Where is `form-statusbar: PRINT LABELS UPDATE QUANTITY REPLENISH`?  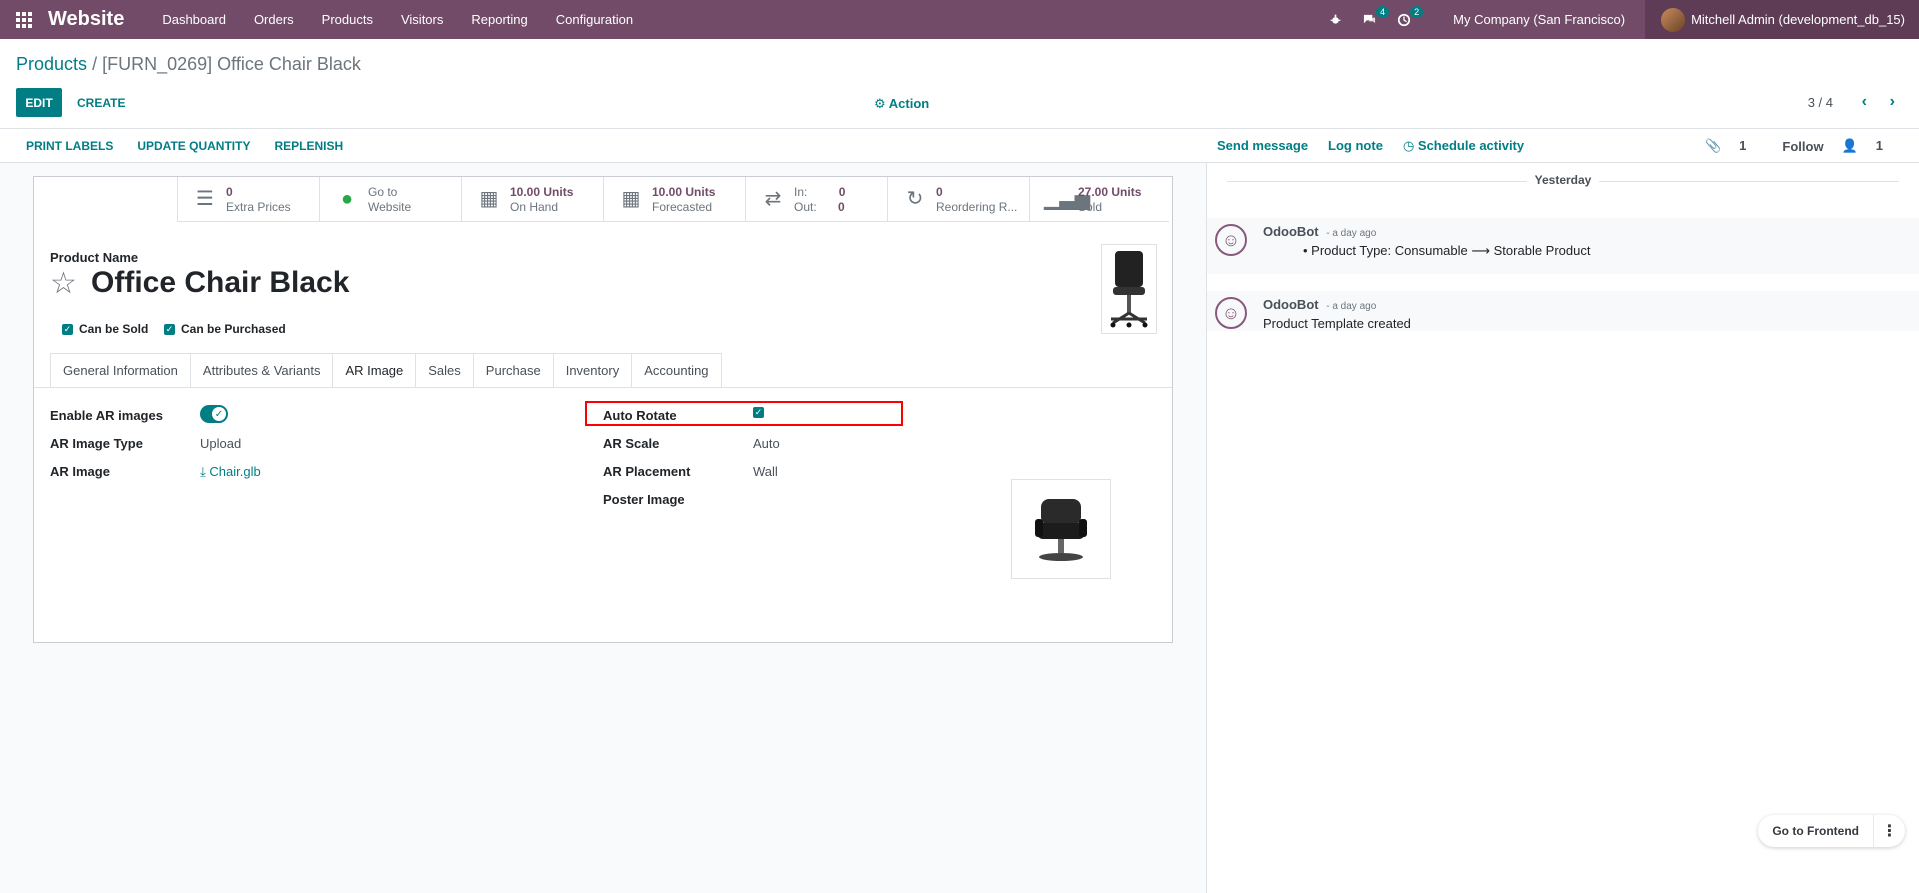
form-statusbar: PRINT LABELS UPDATE QUANTITY REPLENISH is located at coordinates (603, 146).